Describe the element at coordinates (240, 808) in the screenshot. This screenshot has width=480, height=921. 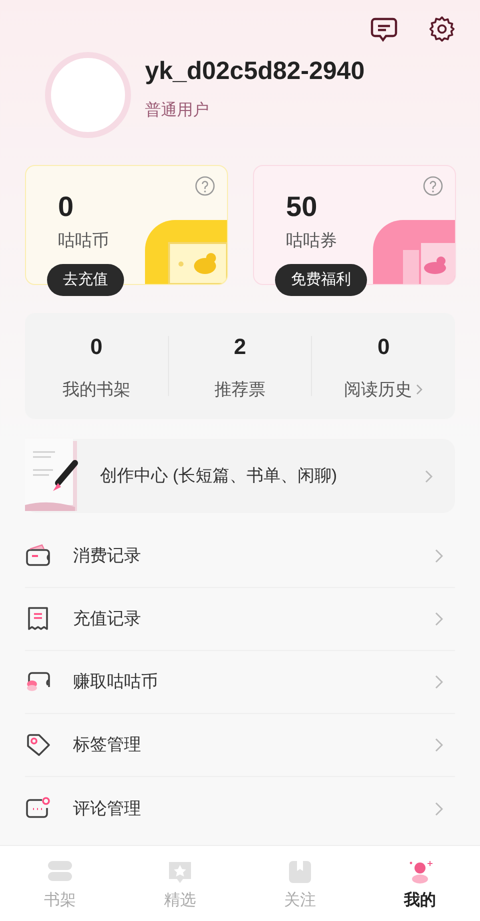
I see `menu-item: 评论管理` at that location.